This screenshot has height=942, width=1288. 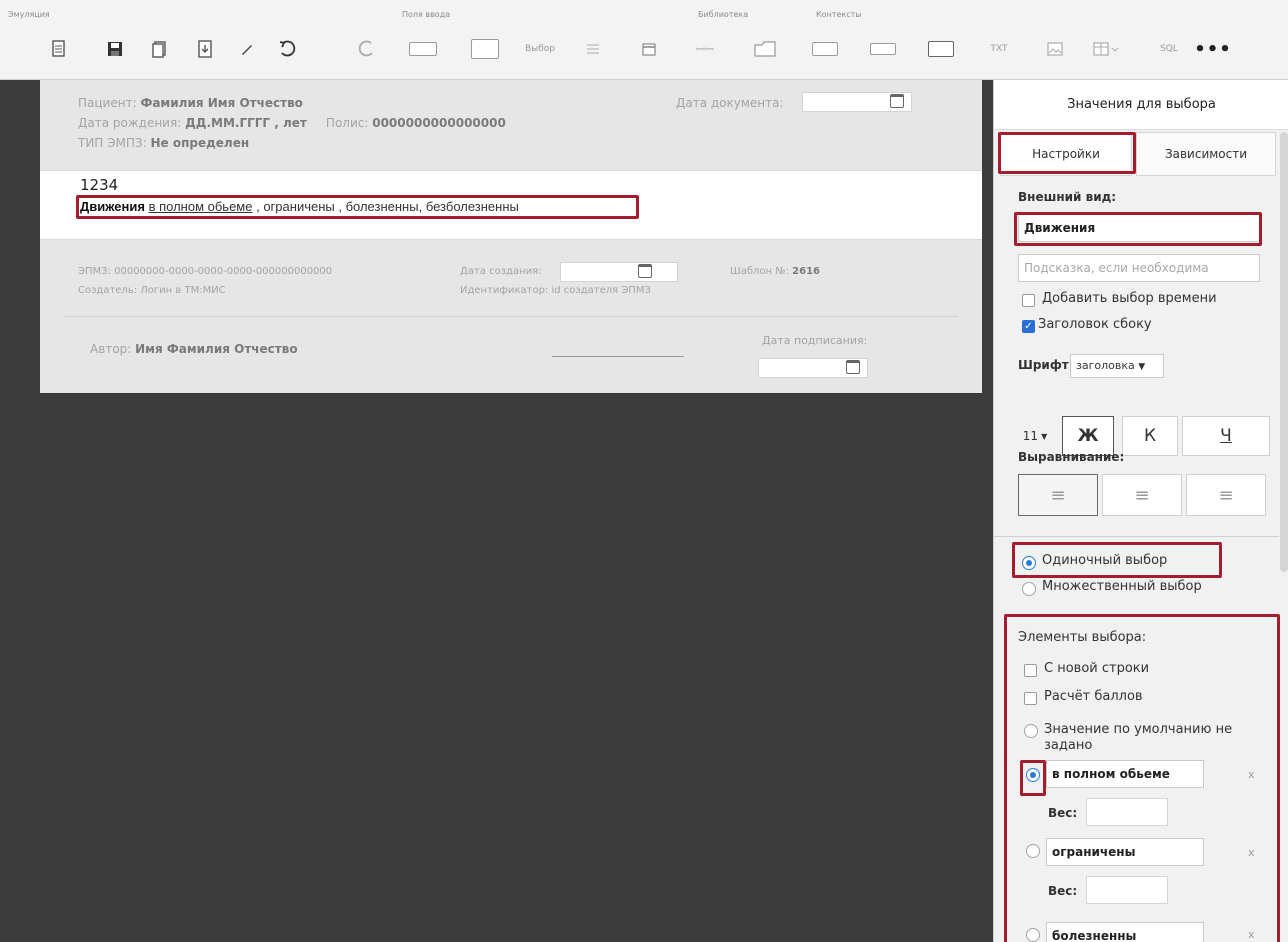 What do you see at coordinates (99, 185) in the screenshot?
I see `code-text: 1234` at bounding box center [99, 185].